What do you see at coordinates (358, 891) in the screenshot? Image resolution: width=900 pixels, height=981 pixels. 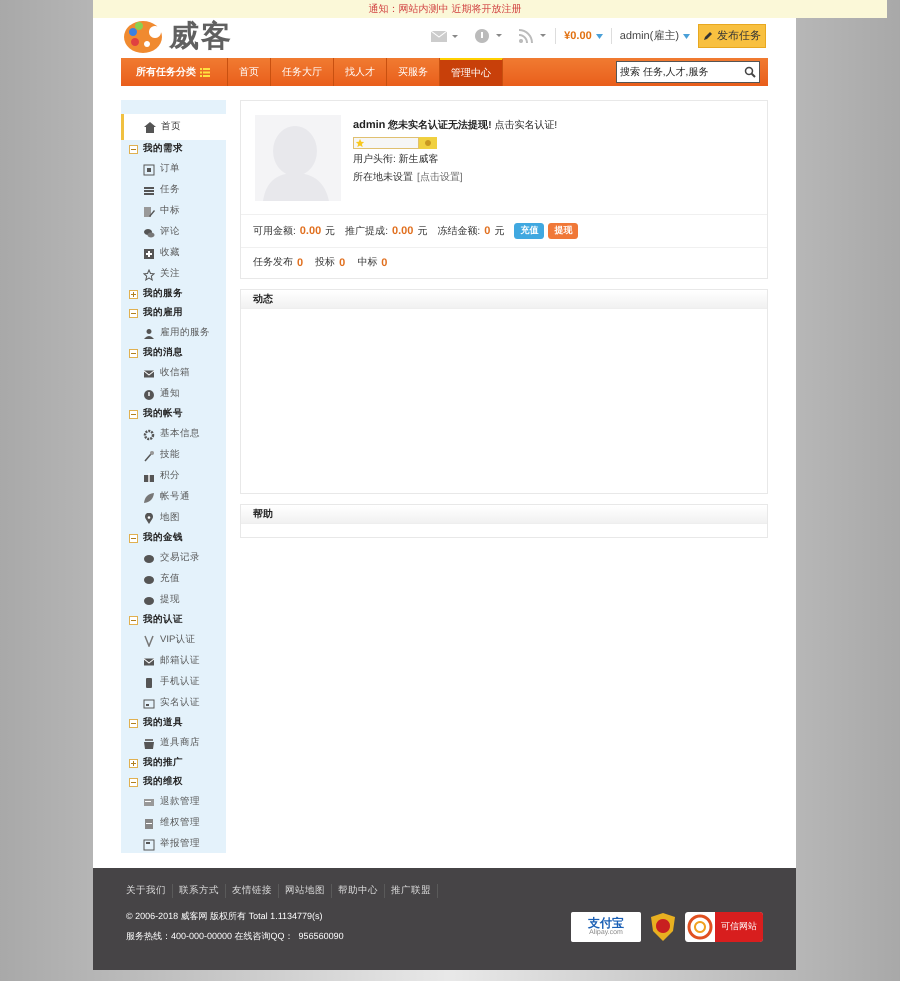 I see `footer-link: 帮助中心` at bounding box center [358, 891].